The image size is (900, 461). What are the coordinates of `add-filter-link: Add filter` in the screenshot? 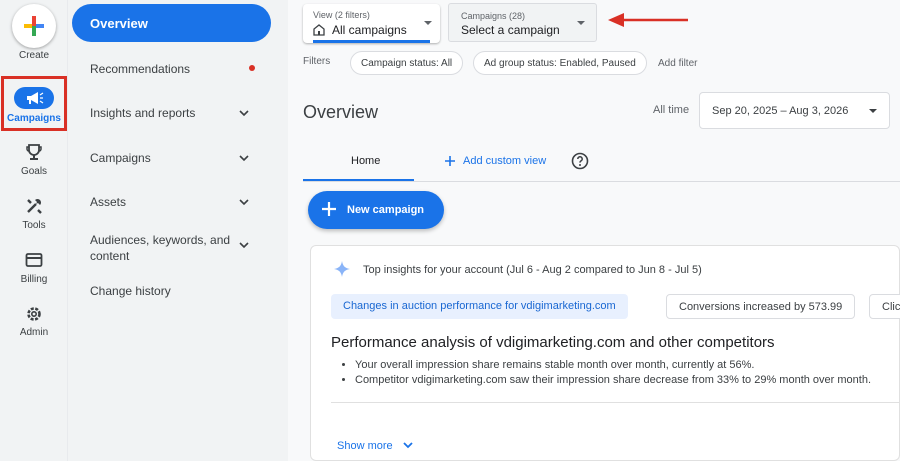 It's located at (677, 63).